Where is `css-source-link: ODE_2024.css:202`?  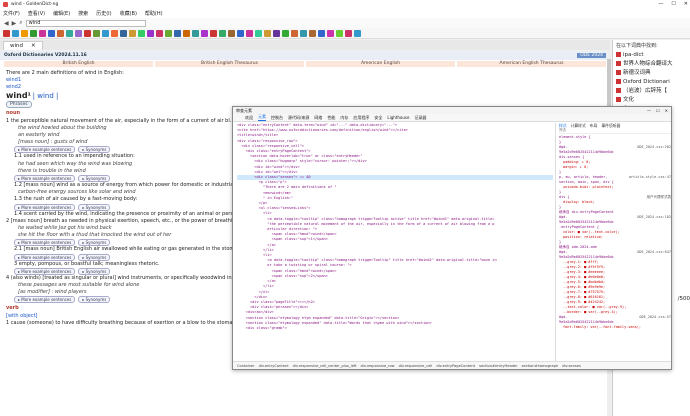 css-source-link: ODE_2024.css:202 is located at coordinates (654, 147).